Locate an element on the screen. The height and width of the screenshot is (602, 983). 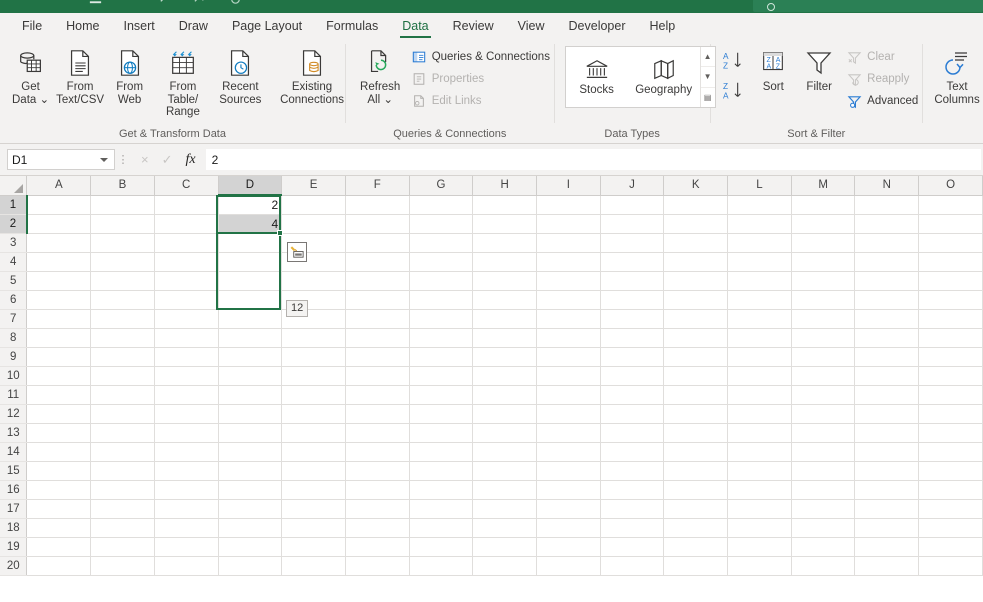
cell-I20 is located at coordinates (568, 566).